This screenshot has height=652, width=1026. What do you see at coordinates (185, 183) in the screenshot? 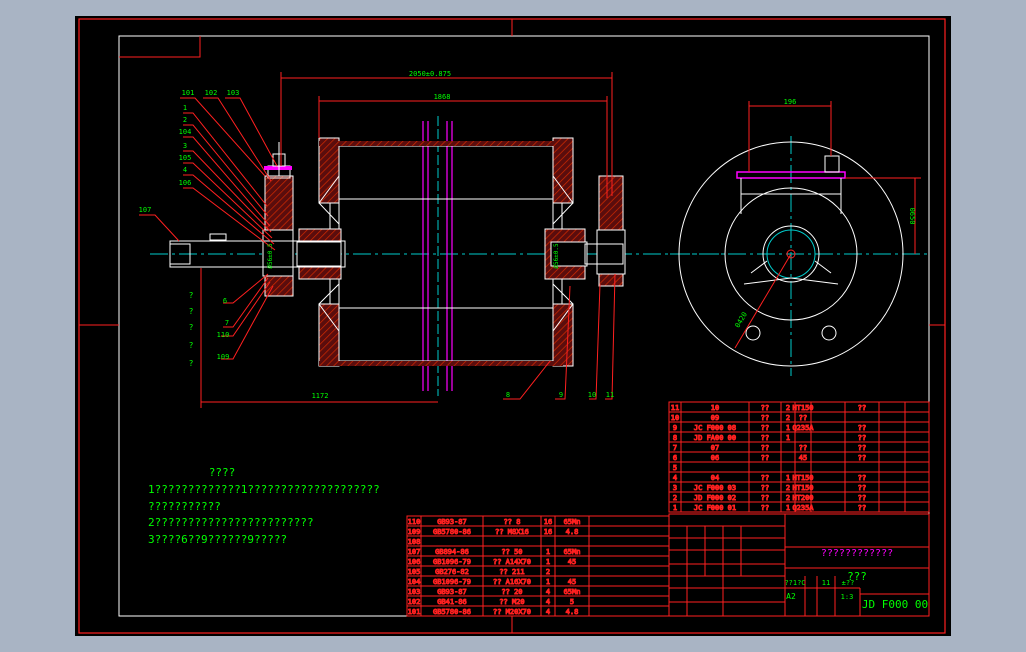
I see `leader-label: 106` at bounding box center [185, 183].